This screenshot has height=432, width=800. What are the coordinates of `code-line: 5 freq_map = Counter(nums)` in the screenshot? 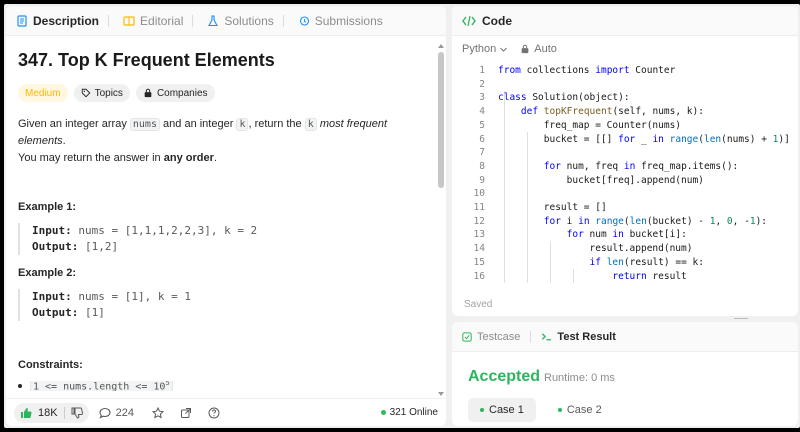 It's located at (625, 126).